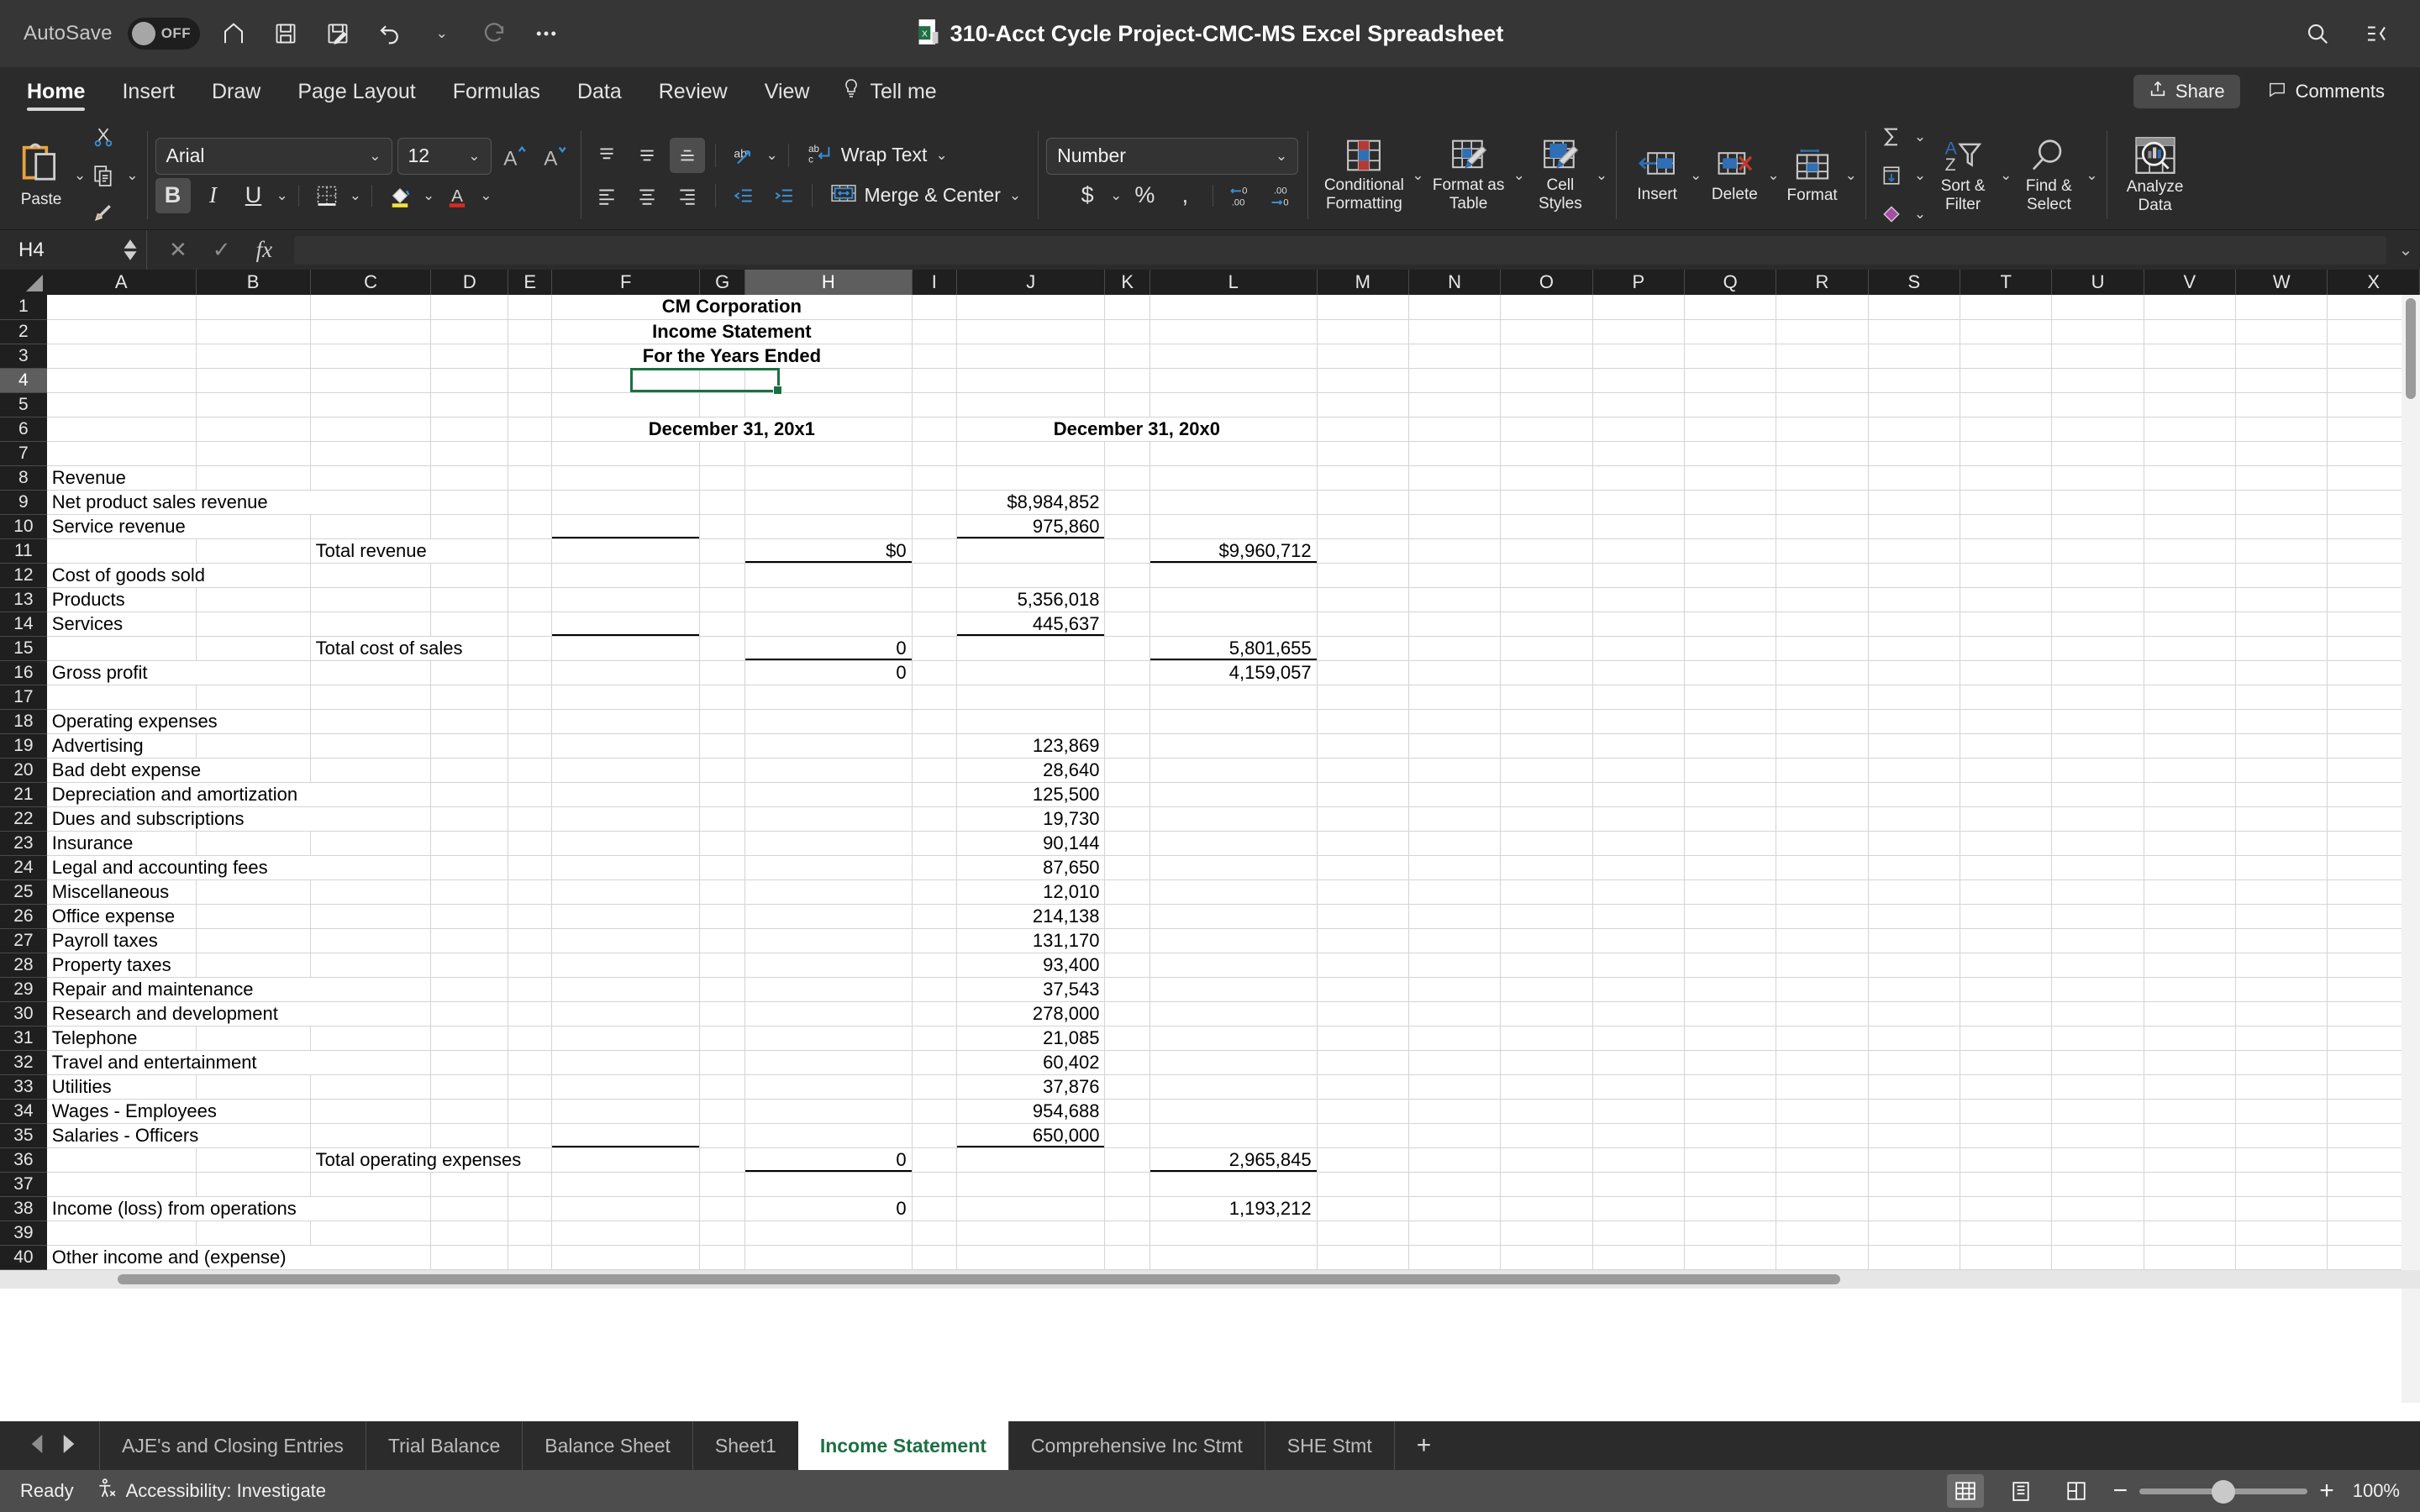 The height and width of the screenshot is (1512, 2420). What do you see at coordinates (2190, 867) in the screenshot?
I see `cell-V24` at bounding box center [2190, 867].